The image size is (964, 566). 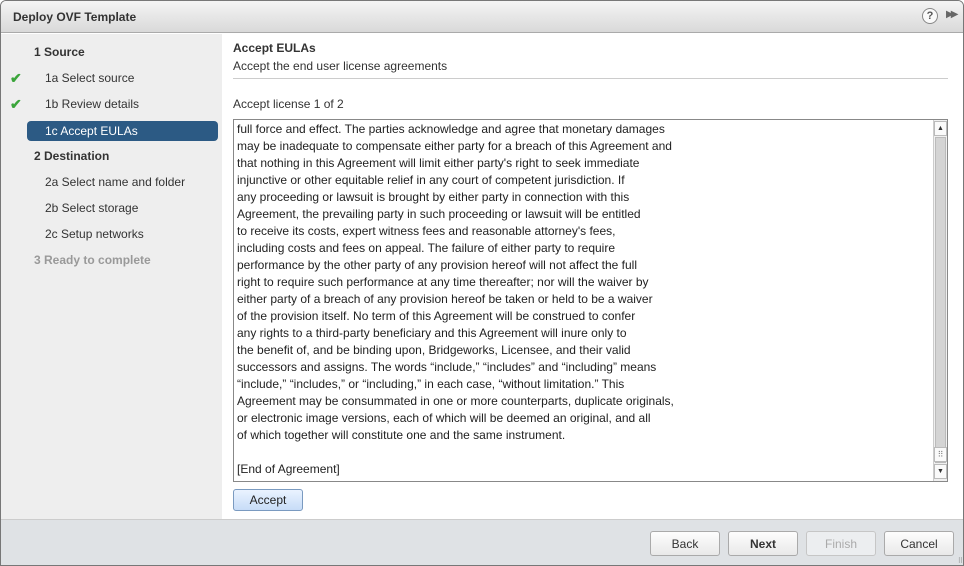 What do you see at coordinates (952, 14) in the screenshot?
I see `expand-icon: ▶▶` at bounding box center [952, 14].